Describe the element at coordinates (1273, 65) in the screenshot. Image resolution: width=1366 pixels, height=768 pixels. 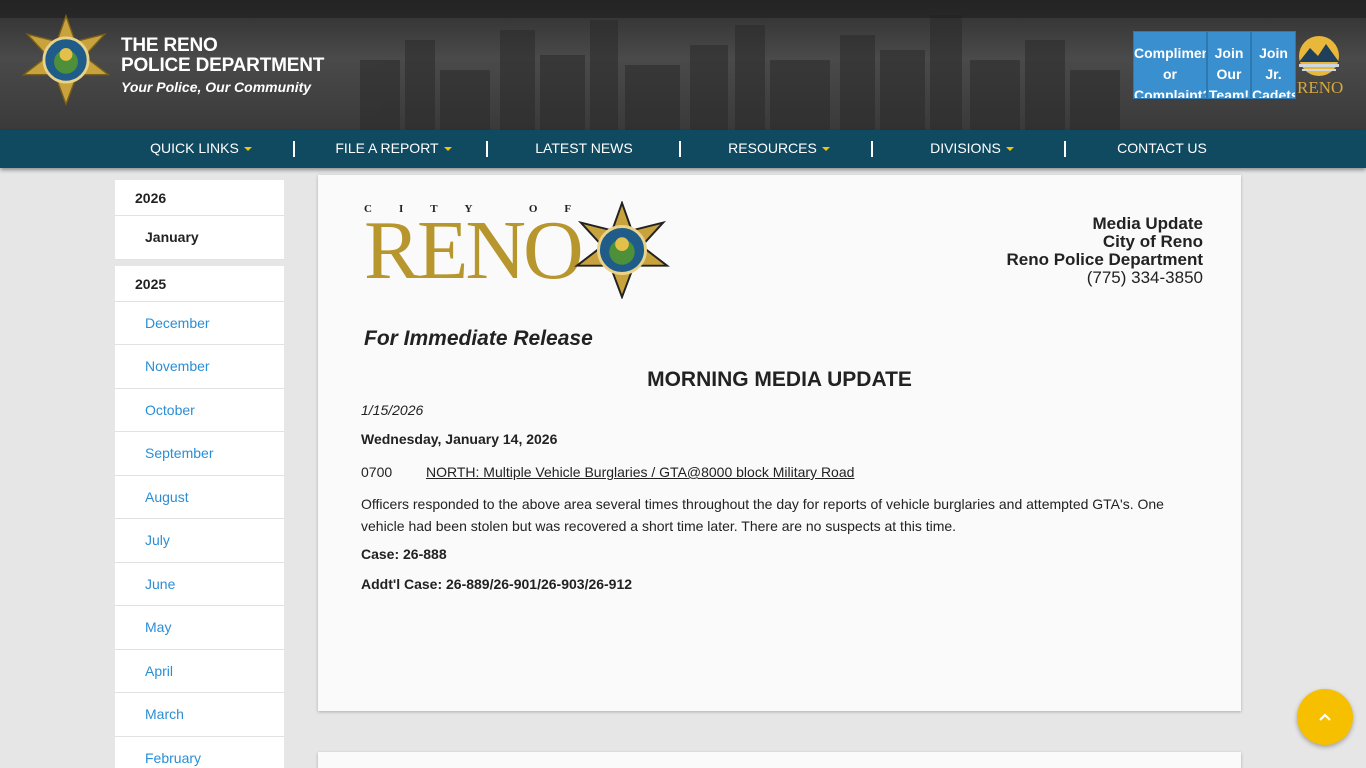
I see `join-jr-cadets-button: Join Jr. Cadets` at that location.